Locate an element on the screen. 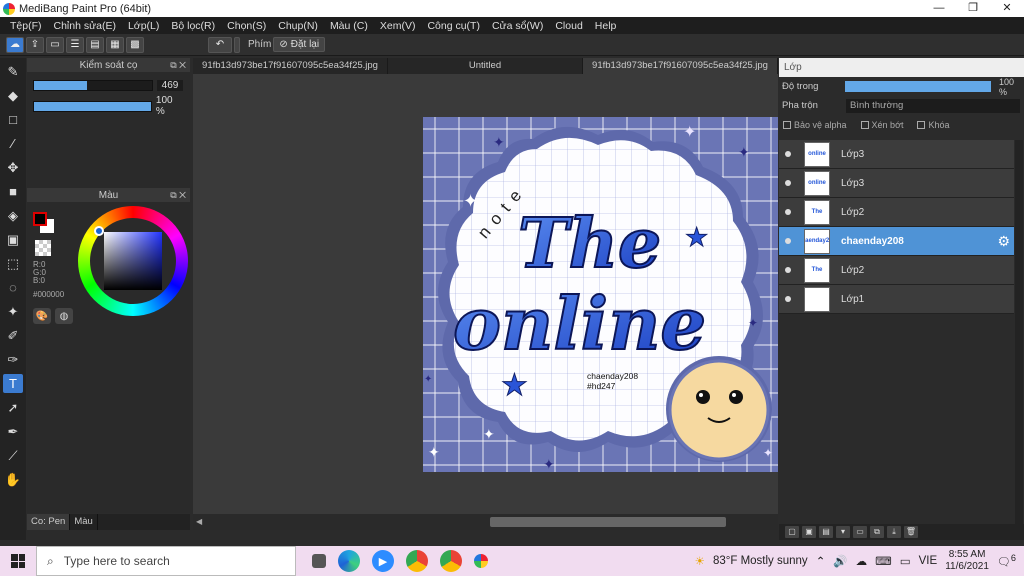  notifications-icon: 🗨6 is located at coordinates (1006, 561).